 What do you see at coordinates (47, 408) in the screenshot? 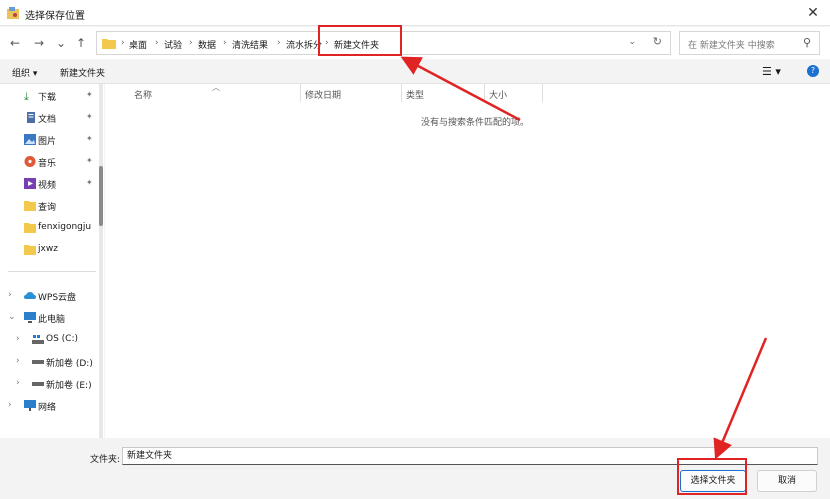
I see `sidebar-item-label: 网络` at bounding box center [47, 408].